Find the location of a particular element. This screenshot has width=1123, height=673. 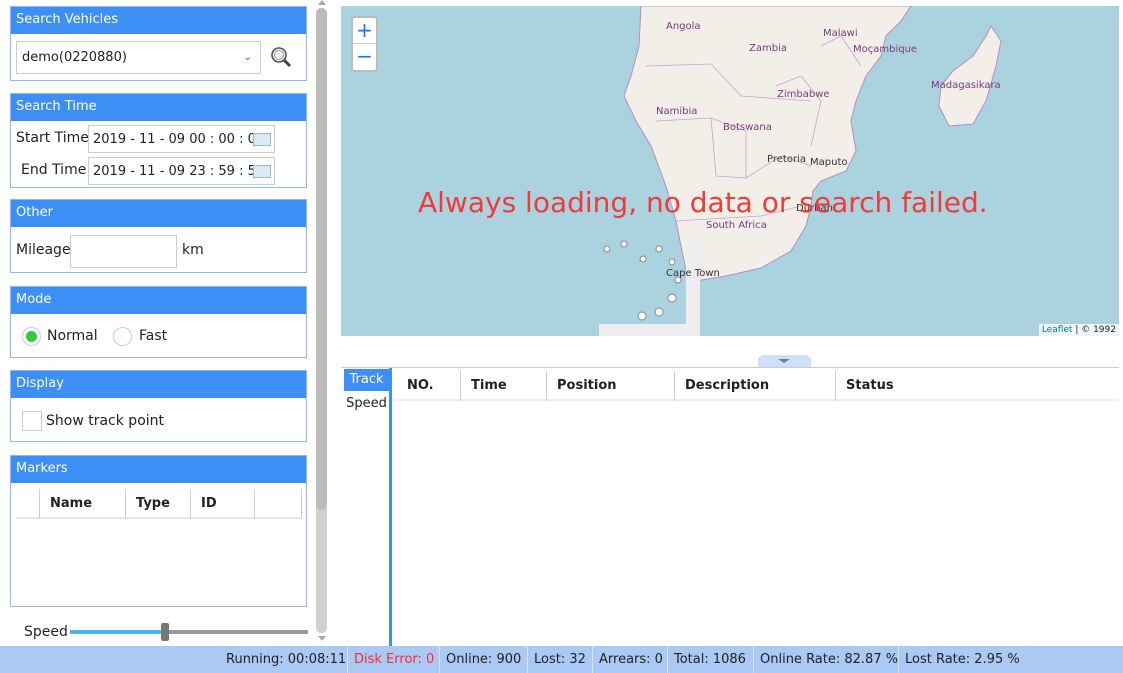

end-time-input: 2019 - 11 - 09 23 : 59 : 59 is located at coordinates (181, 171).